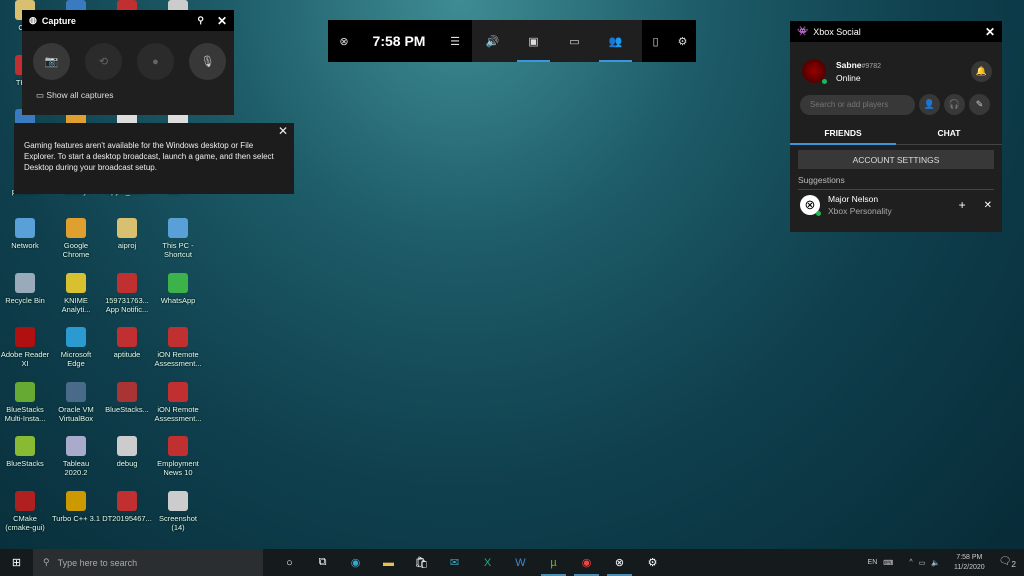 The image size is (1024, 576). What do you see at coordinates (492, 41) in the screenshot?
I see `audio-icon: 🔊` at bounding box center [492, 41].